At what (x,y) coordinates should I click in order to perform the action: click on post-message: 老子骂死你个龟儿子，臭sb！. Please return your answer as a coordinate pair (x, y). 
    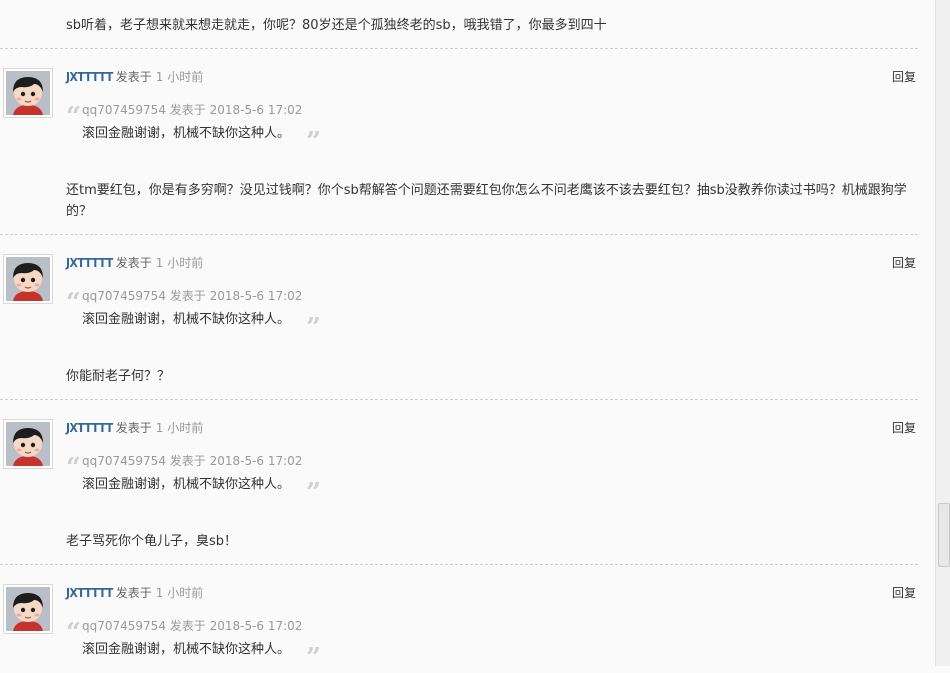
    Looking at the image, I should click on (152, 541).